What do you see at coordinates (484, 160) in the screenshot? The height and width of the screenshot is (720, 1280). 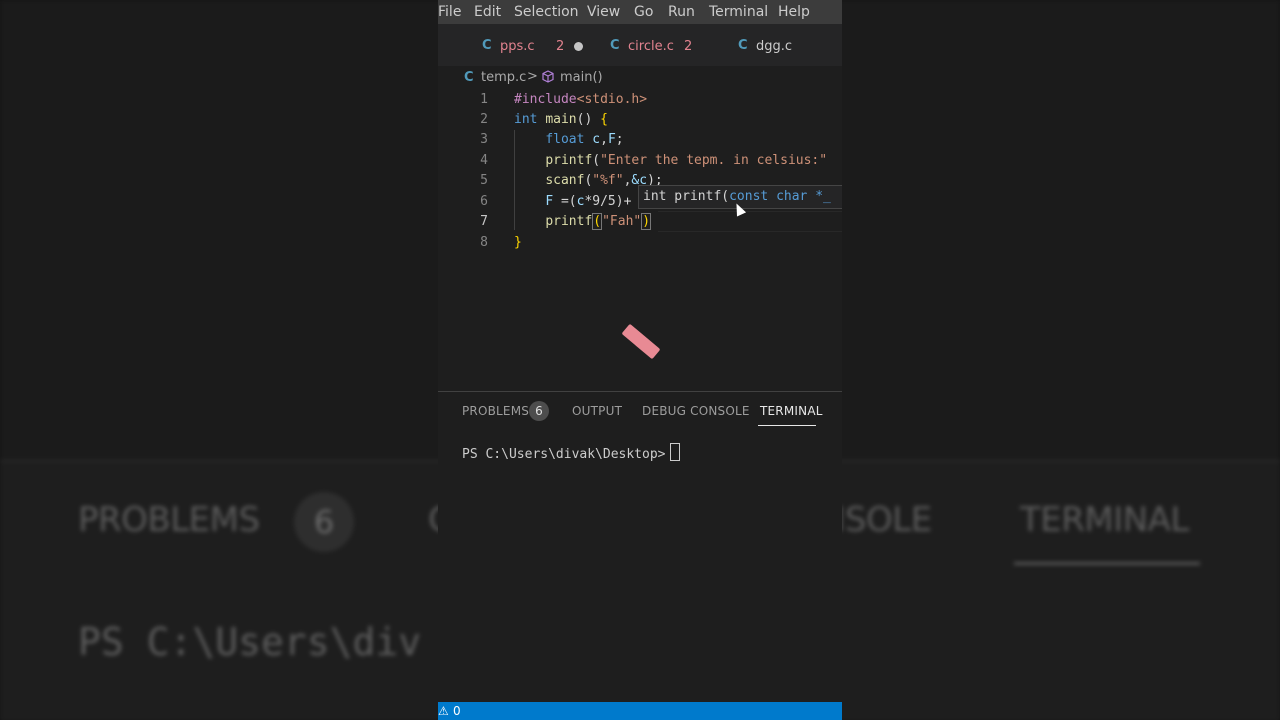 I see `line-number: 4` at bounding box center [484, 160].